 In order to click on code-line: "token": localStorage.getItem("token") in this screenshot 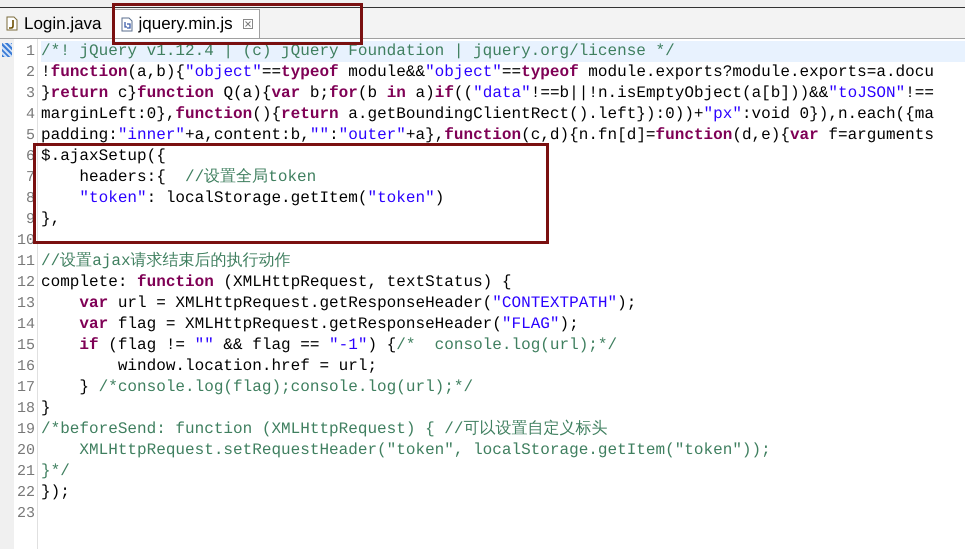, I will do `click(262, 198)`.